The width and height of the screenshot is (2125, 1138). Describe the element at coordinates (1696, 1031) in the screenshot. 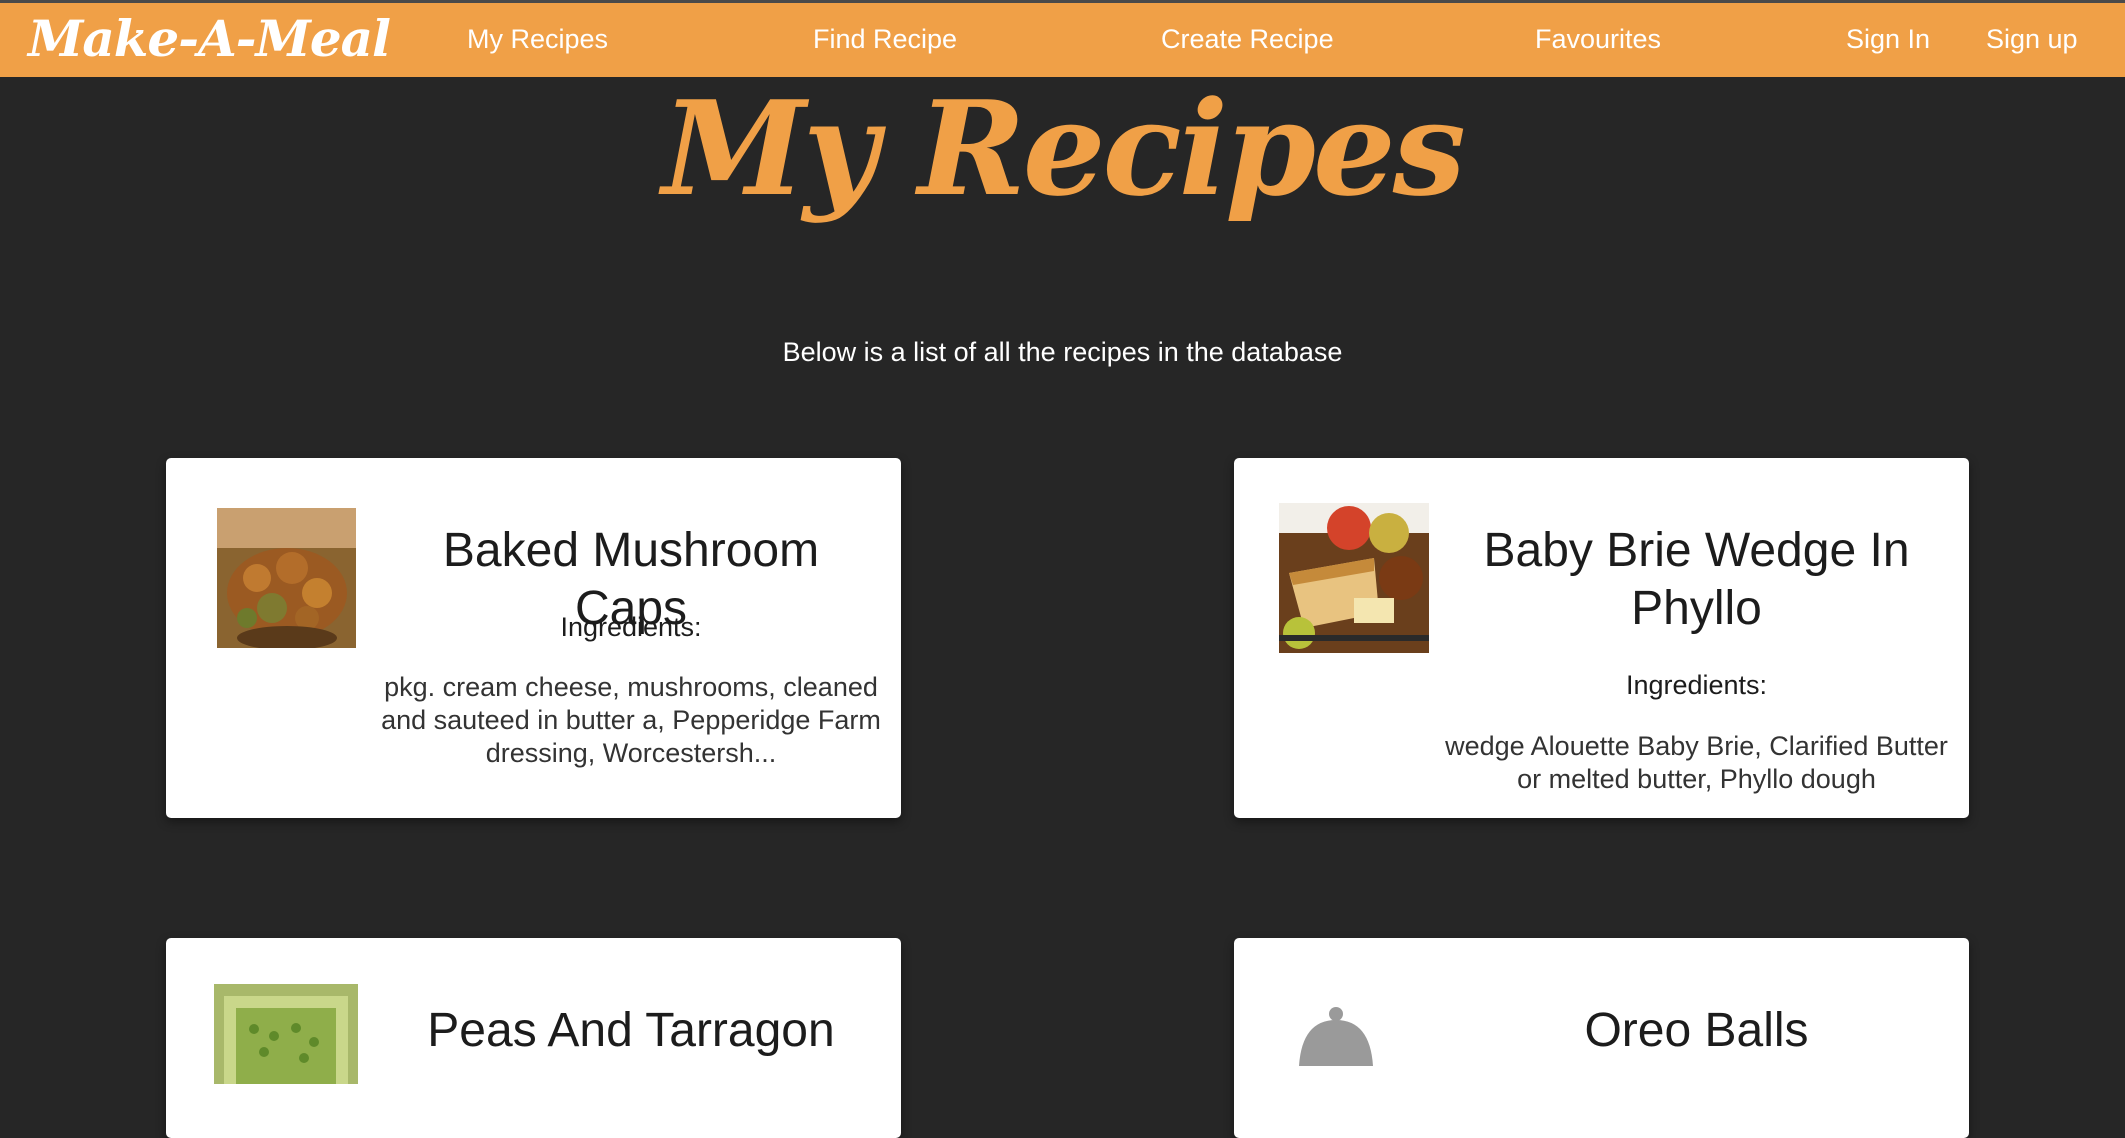

I see `recipe-name: Oreo Balls` at that location.